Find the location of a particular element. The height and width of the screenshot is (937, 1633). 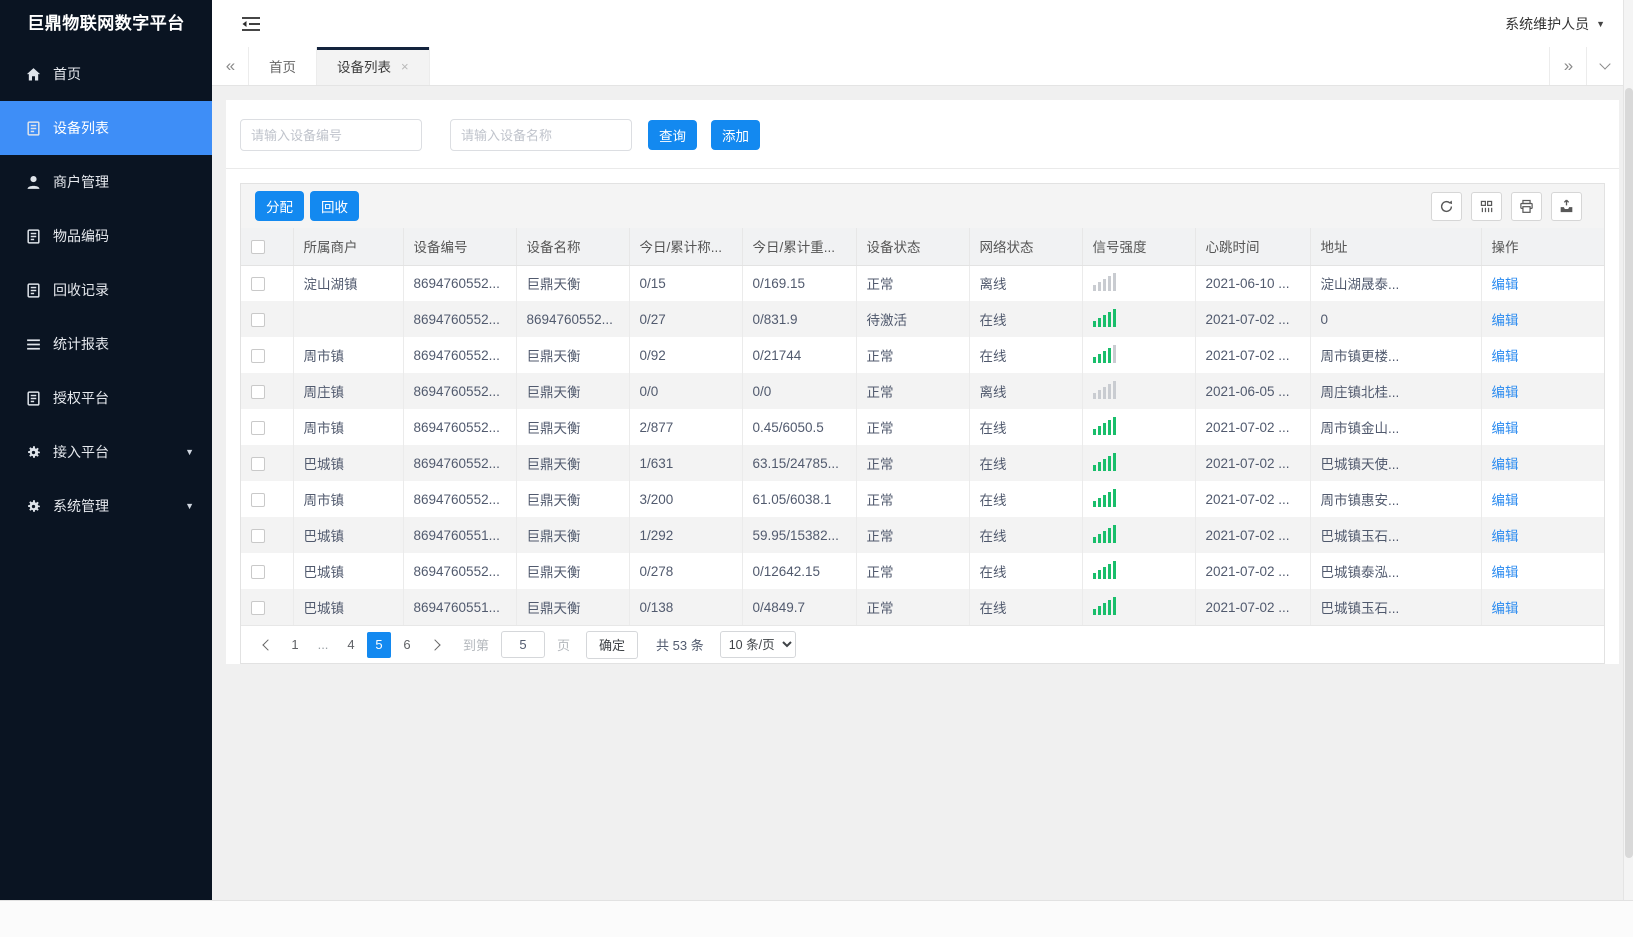

refresh-button is located at coordinates (1446, 206).